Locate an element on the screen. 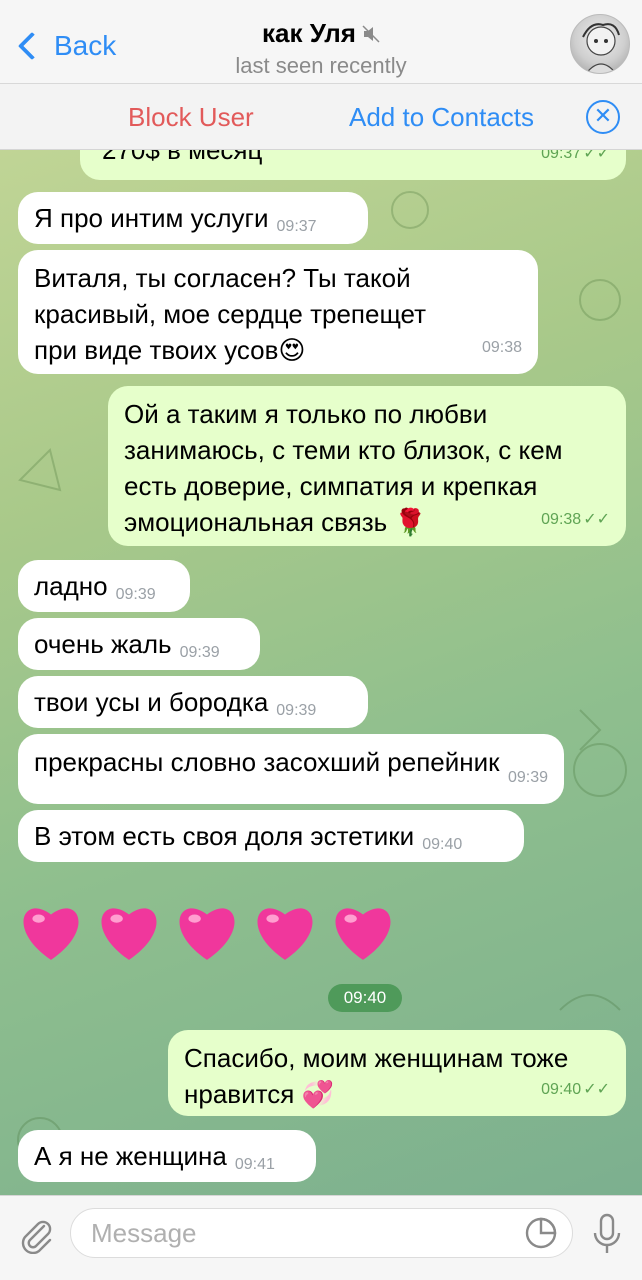 Image resolution: width=642 pixels, height=1280 pixels. message-time-text: 09:40 is located at coordinates (561, 1089).